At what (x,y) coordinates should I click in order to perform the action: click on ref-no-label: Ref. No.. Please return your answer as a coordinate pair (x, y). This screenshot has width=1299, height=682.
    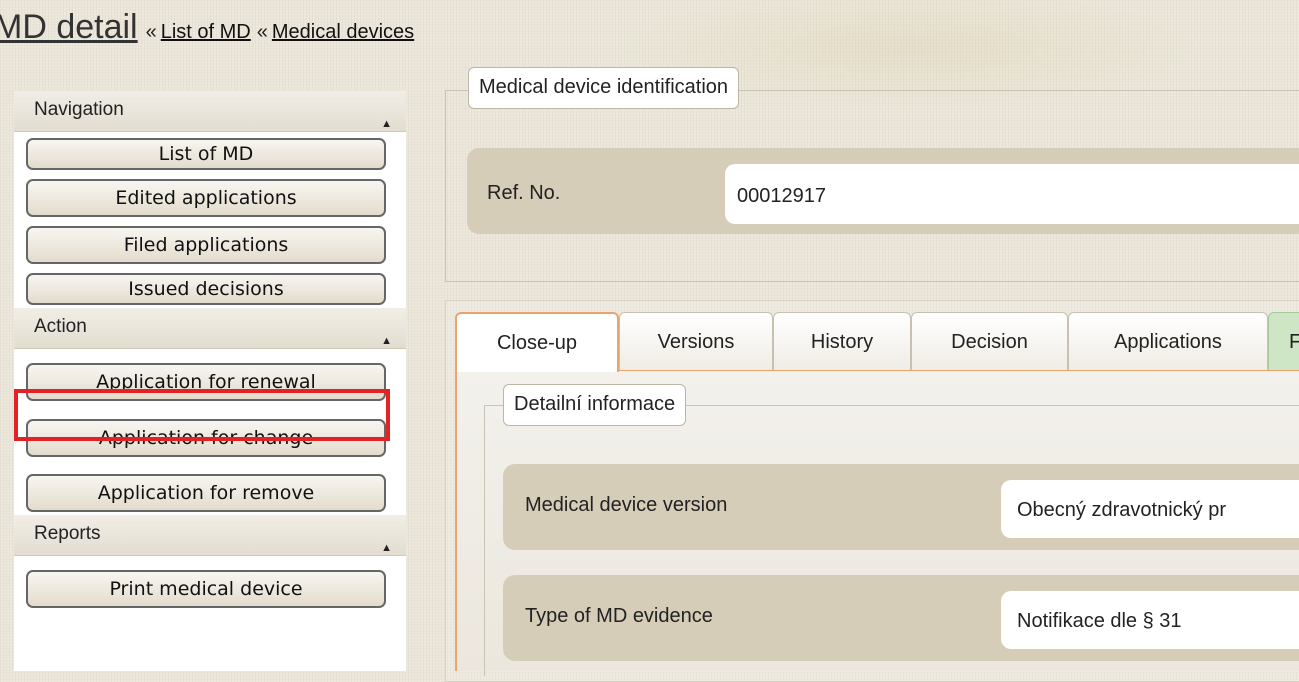
    Looking at the image, I should click on (524, 193).